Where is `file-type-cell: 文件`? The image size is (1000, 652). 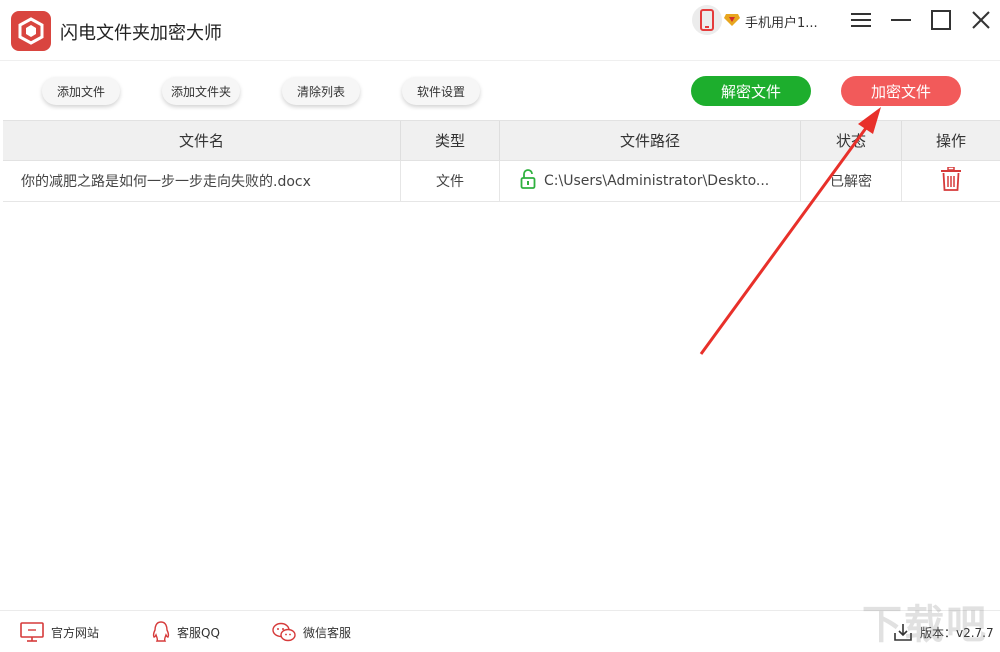
file-type-cell: 文件 is located at coordinates (450, 181).